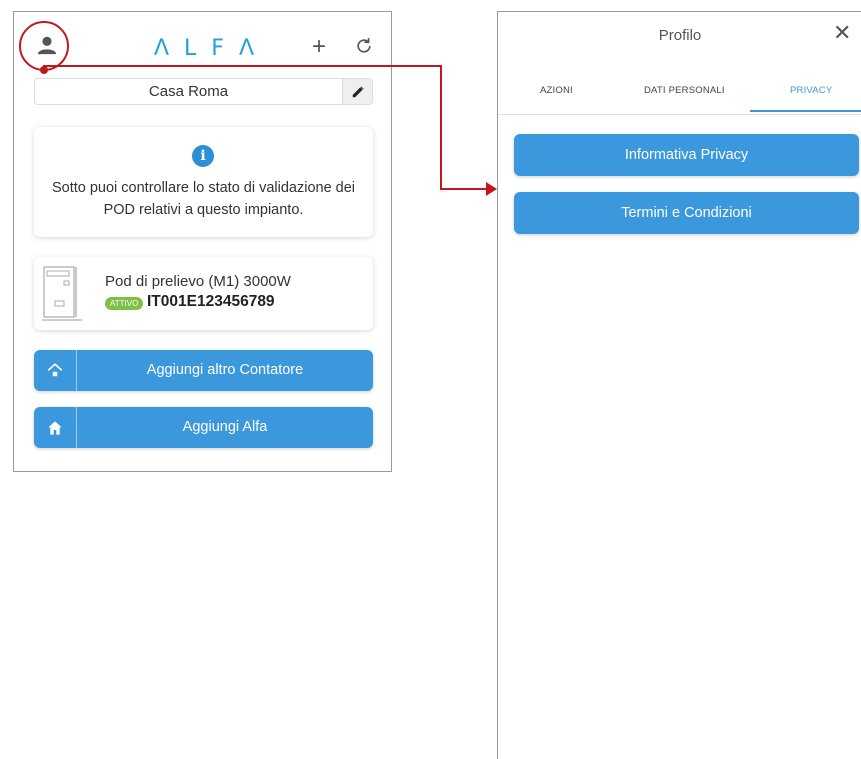 The image size is (861, 759). What do you see at coordinates (198, 281) in the screenshot?
I see `pod-title: Pod di prelievo (M1) 3000W` at bounding box center [198, 281].